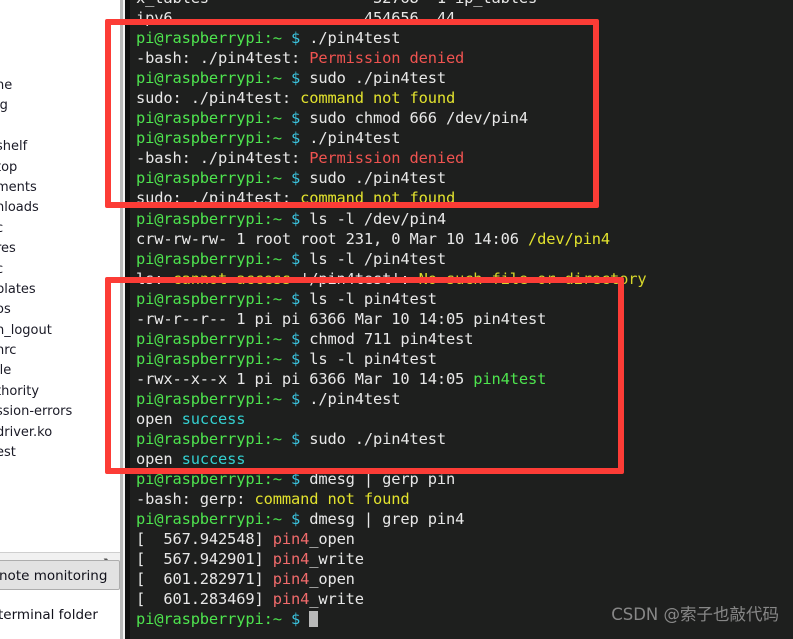 The width and height of the screenshot is (793, 639). What do you see at coordinates (20, 391) in the screenshot?
I see `file-list-item-label: thority` at bounding box center [20, 391].